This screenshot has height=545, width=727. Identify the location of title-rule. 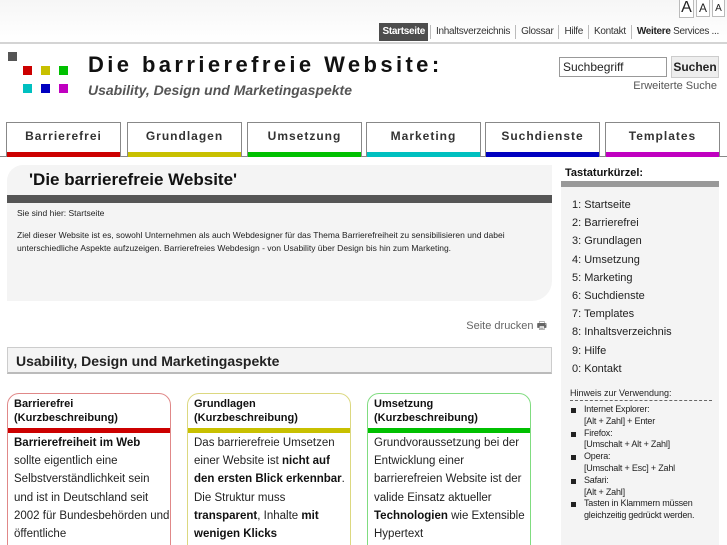
(279, 199).